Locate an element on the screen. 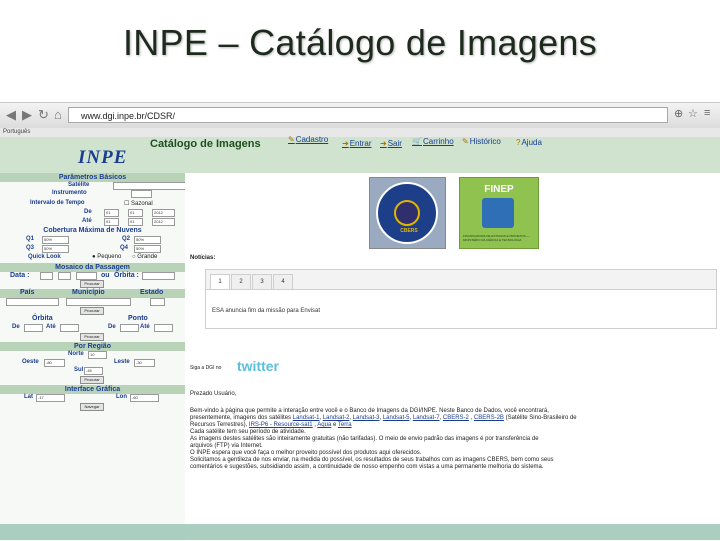  west-field: -80 is located at coordinates (54, 363).